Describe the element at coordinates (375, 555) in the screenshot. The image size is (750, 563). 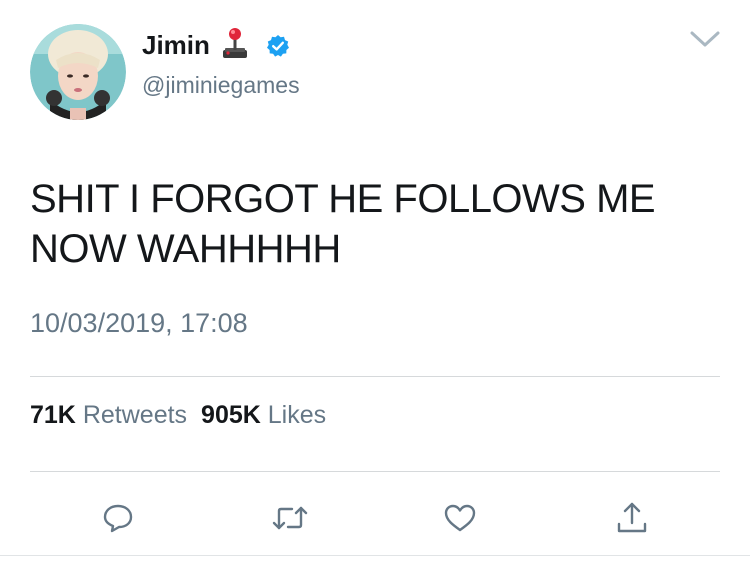
I see `bottom-border` at that location.